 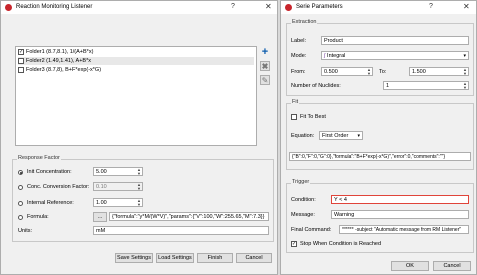 What do you see at coordinates (50, 203) in the screenshot?
I see `internal-reference-label: Internal Reference:` at bounding box center [50, 203].